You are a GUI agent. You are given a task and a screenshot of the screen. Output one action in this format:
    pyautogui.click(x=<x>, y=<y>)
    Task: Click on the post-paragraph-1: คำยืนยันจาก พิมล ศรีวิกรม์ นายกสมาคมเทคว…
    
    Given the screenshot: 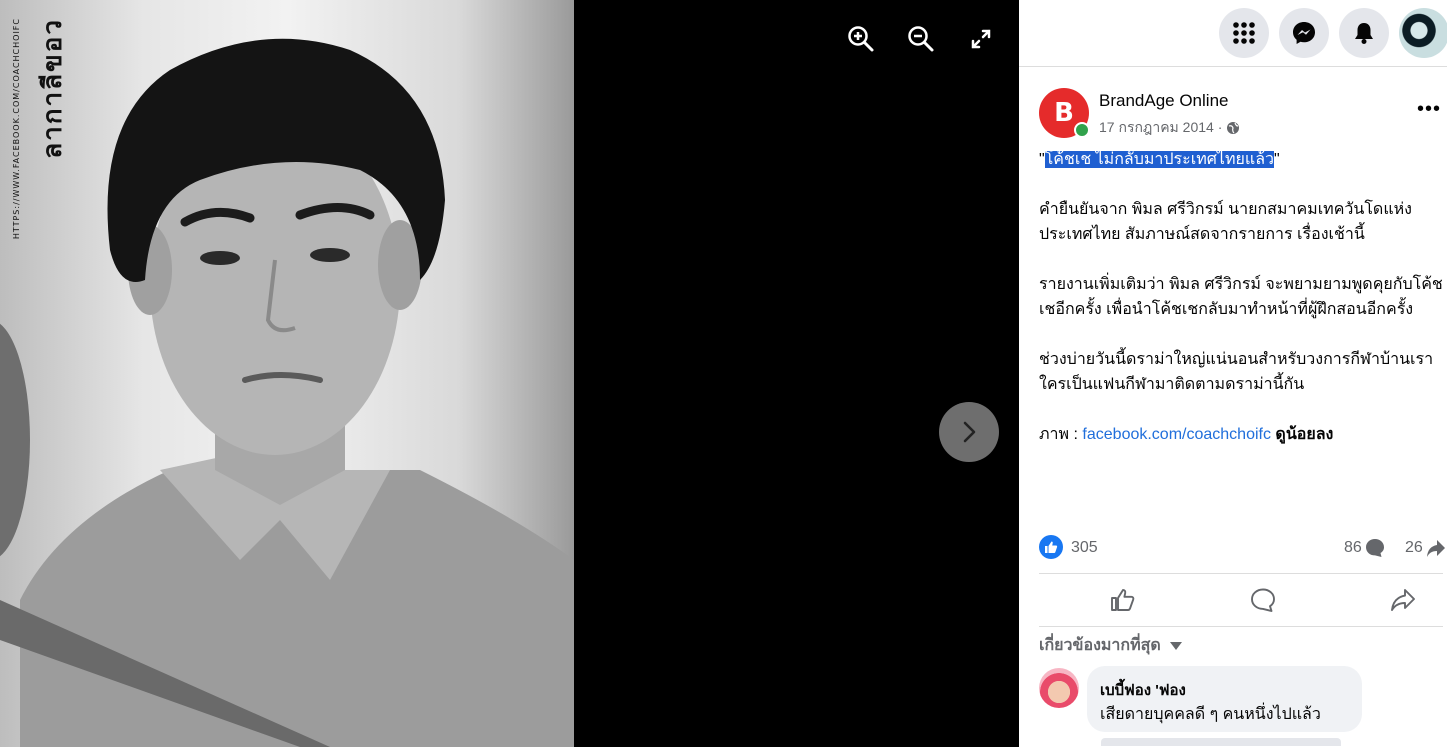 What is the action you would take?
    pyautogui.click(x=1225, y=222)
    